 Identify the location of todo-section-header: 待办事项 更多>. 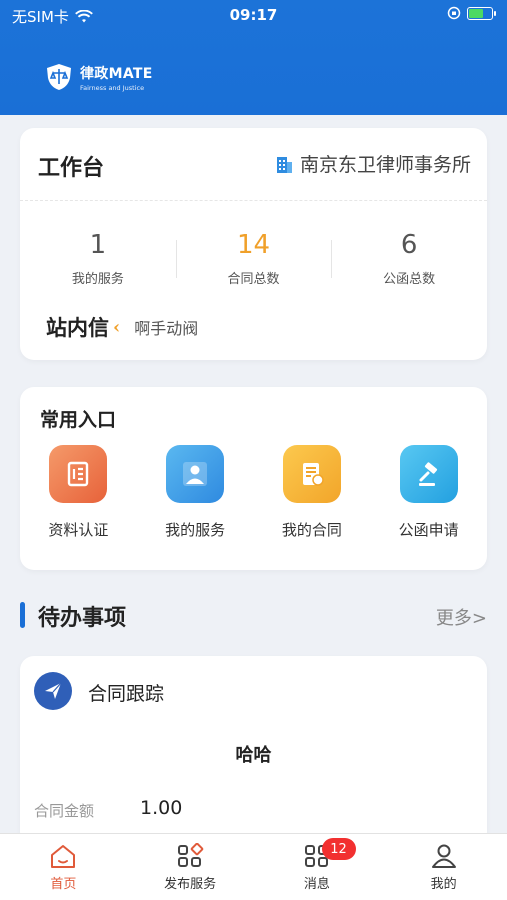
(253, 616).